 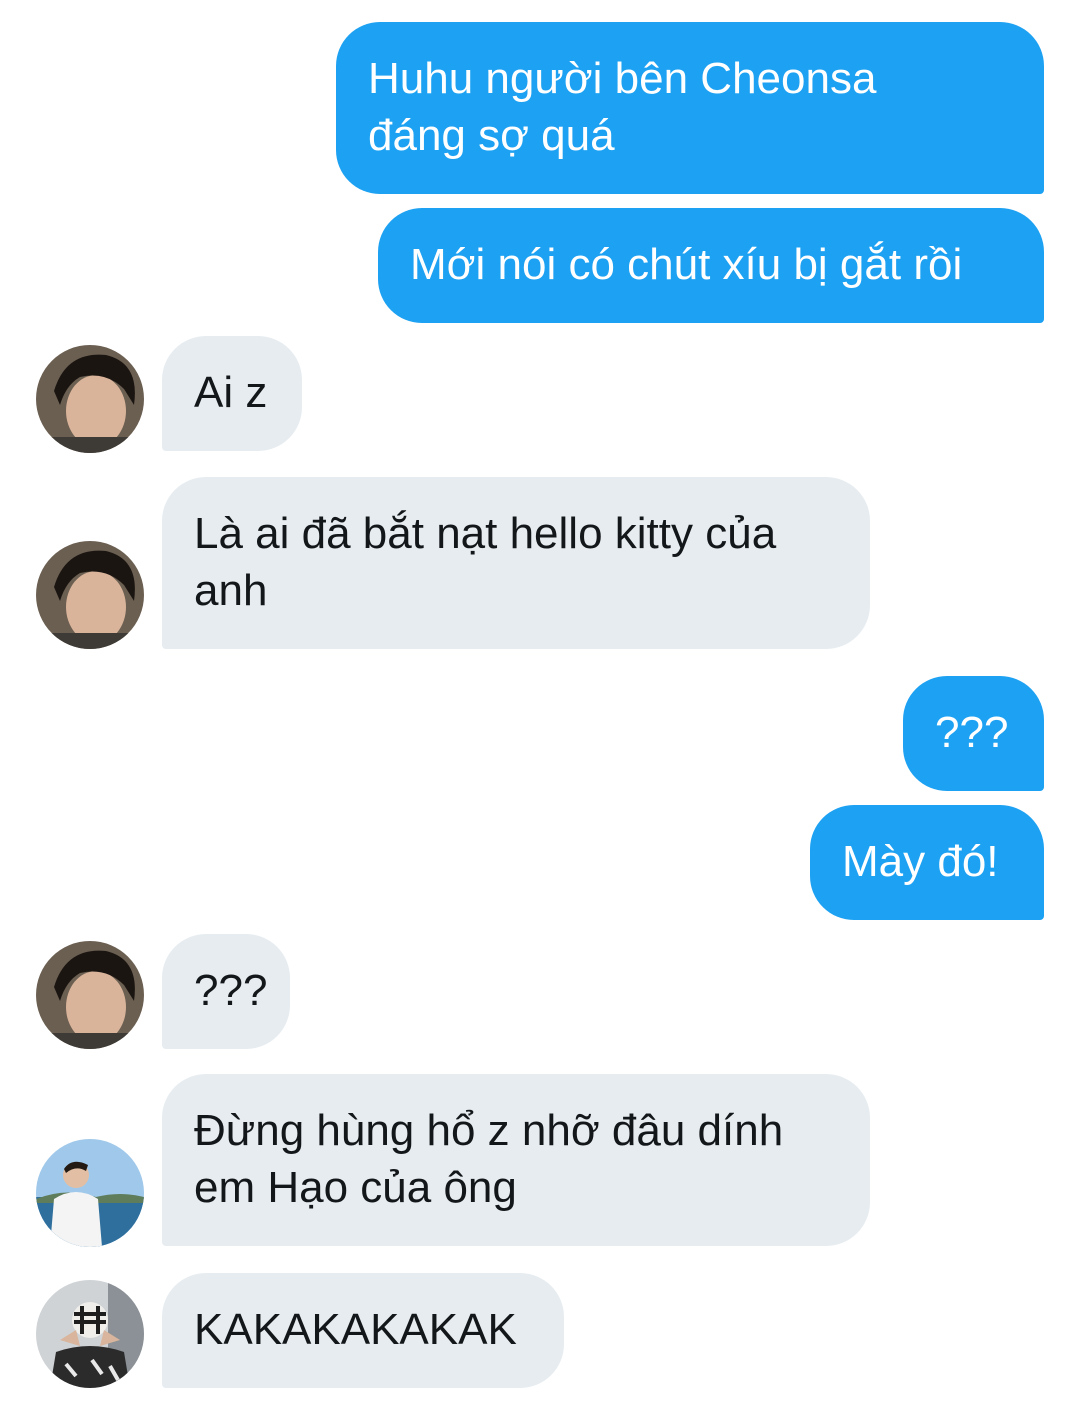 What do you see at coordinates (927, 862) in the screenshot?
I see `sent-message-bubble: Mày đó!` at bounding box center [927, 862].